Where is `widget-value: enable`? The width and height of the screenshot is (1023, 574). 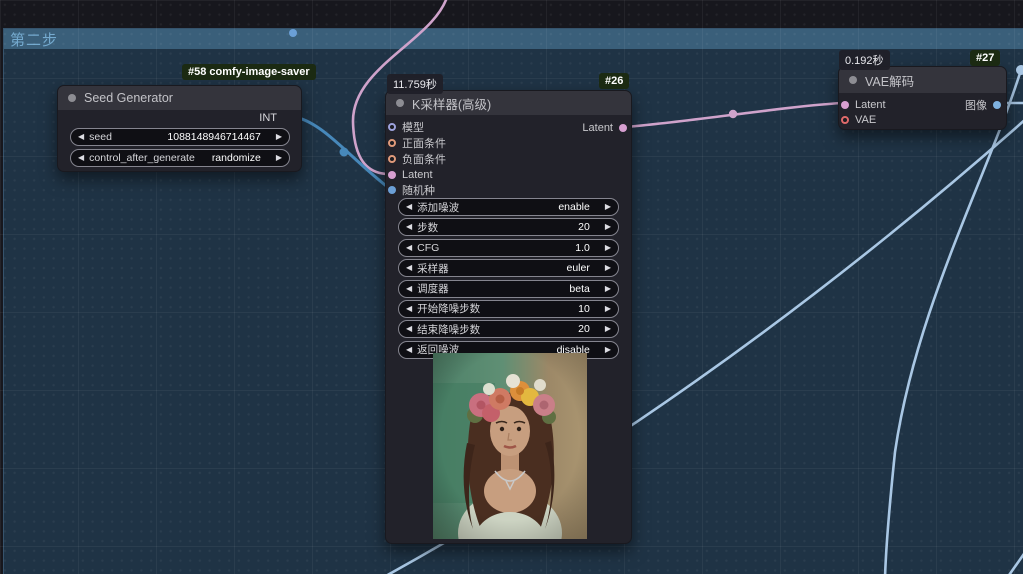 widget-value: enable is located at coordinates (574, 207).